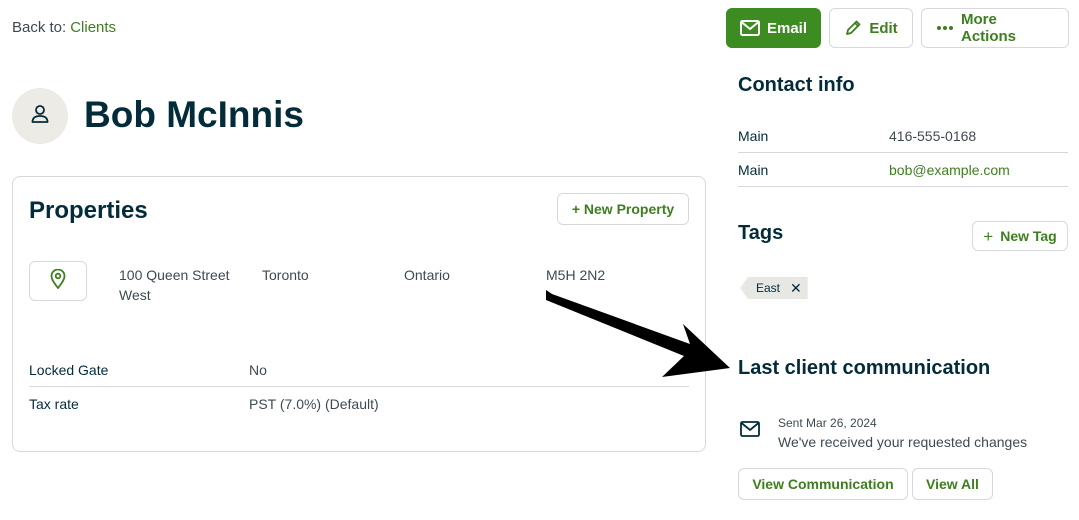 The image size is (1079, 520). I want to click on property-province: Ontario, so click(427, 275).